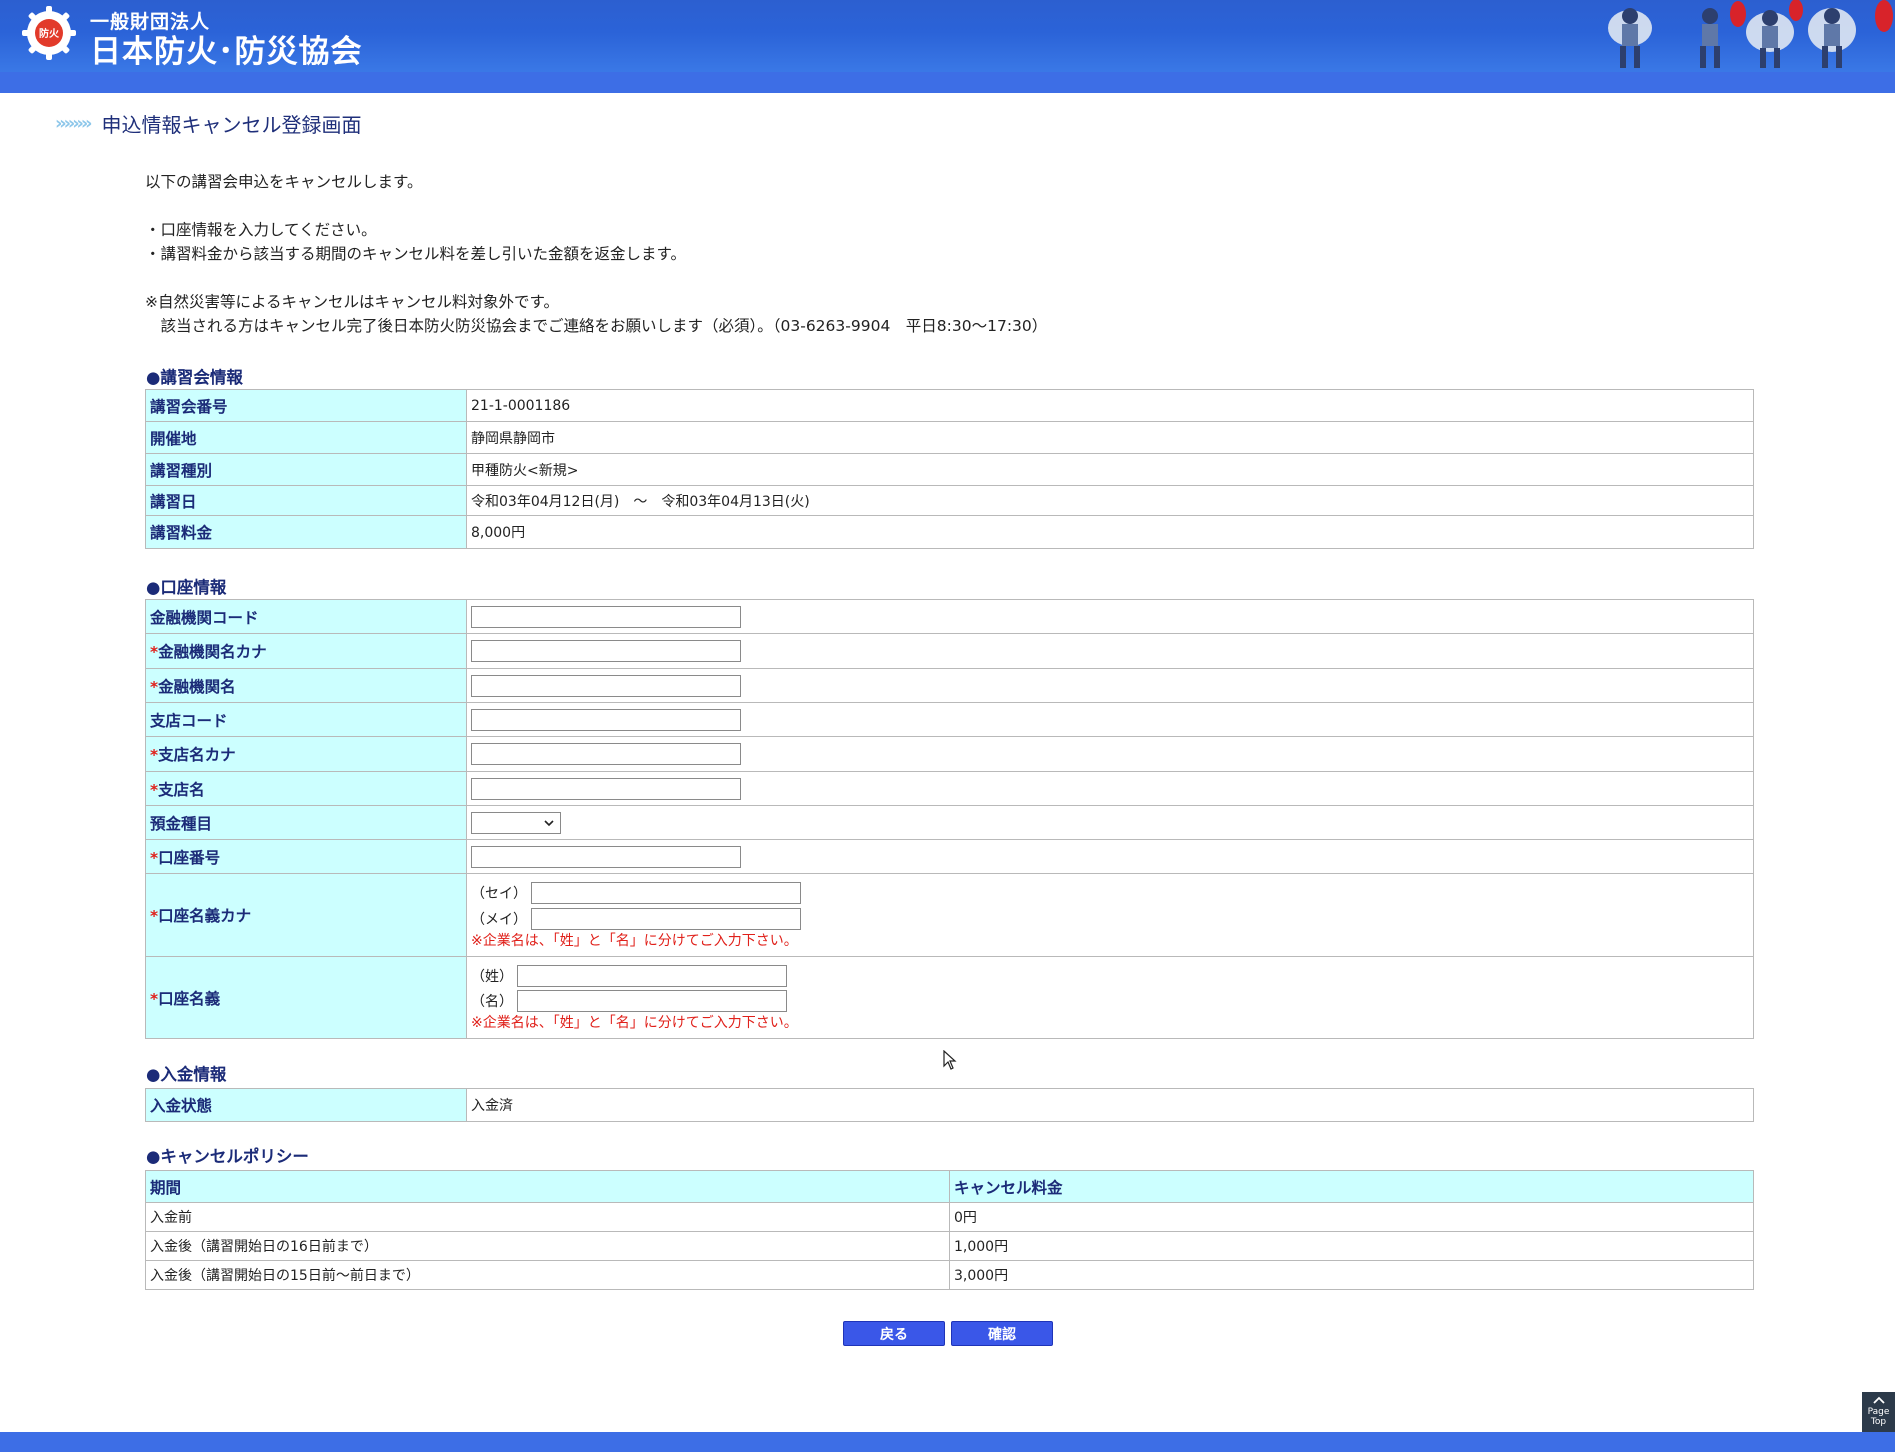 The height and width of the screenshot is (1452, 1895). What do you see at coordinates (1002, 1333) in the screenshot?
I see `confirm-button: 確認` at bounding box center [1002, 1333].